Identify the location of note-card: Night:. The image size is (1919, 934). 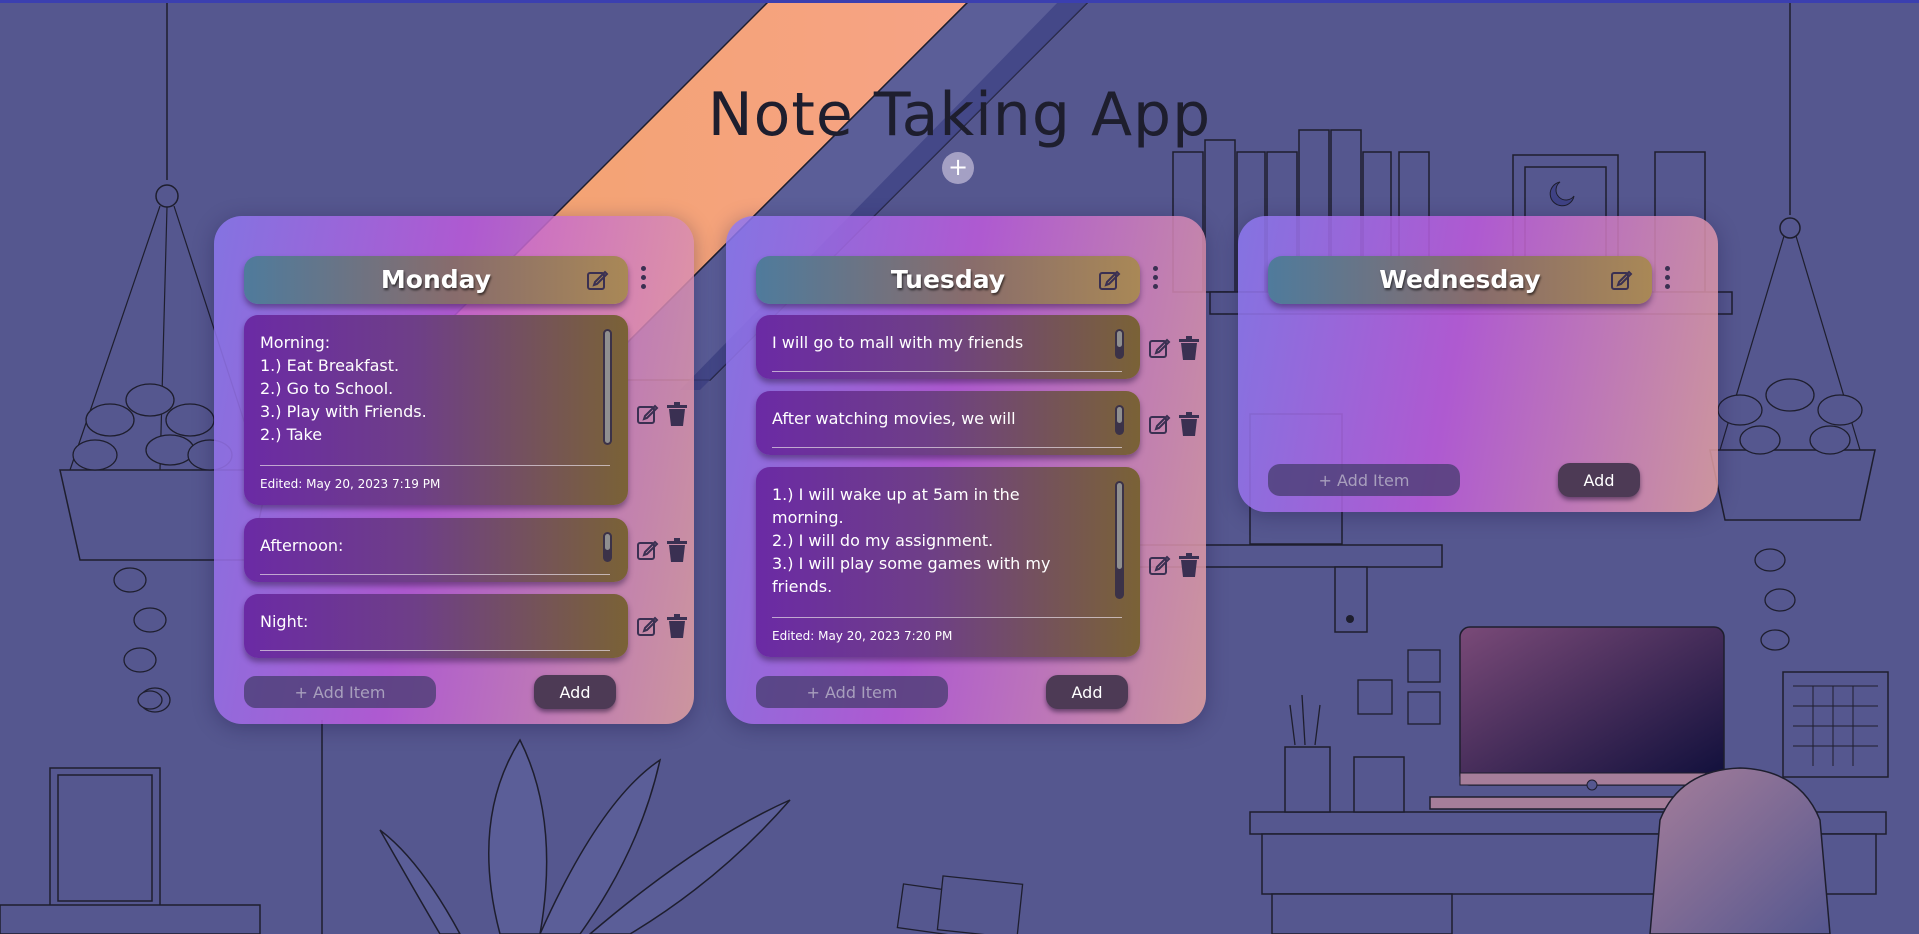
(436, 626).